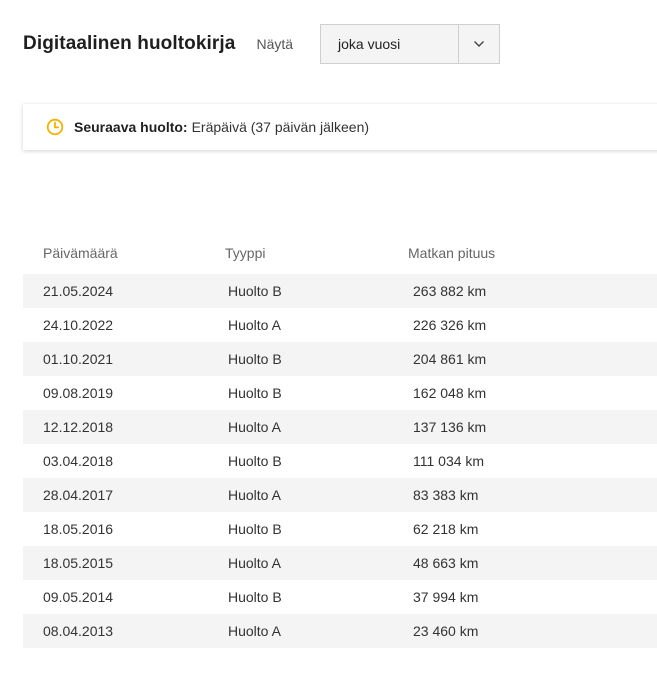 This screenshot has height=681, width=657. I want to click on chevron-down-icon, so click(479, 44).